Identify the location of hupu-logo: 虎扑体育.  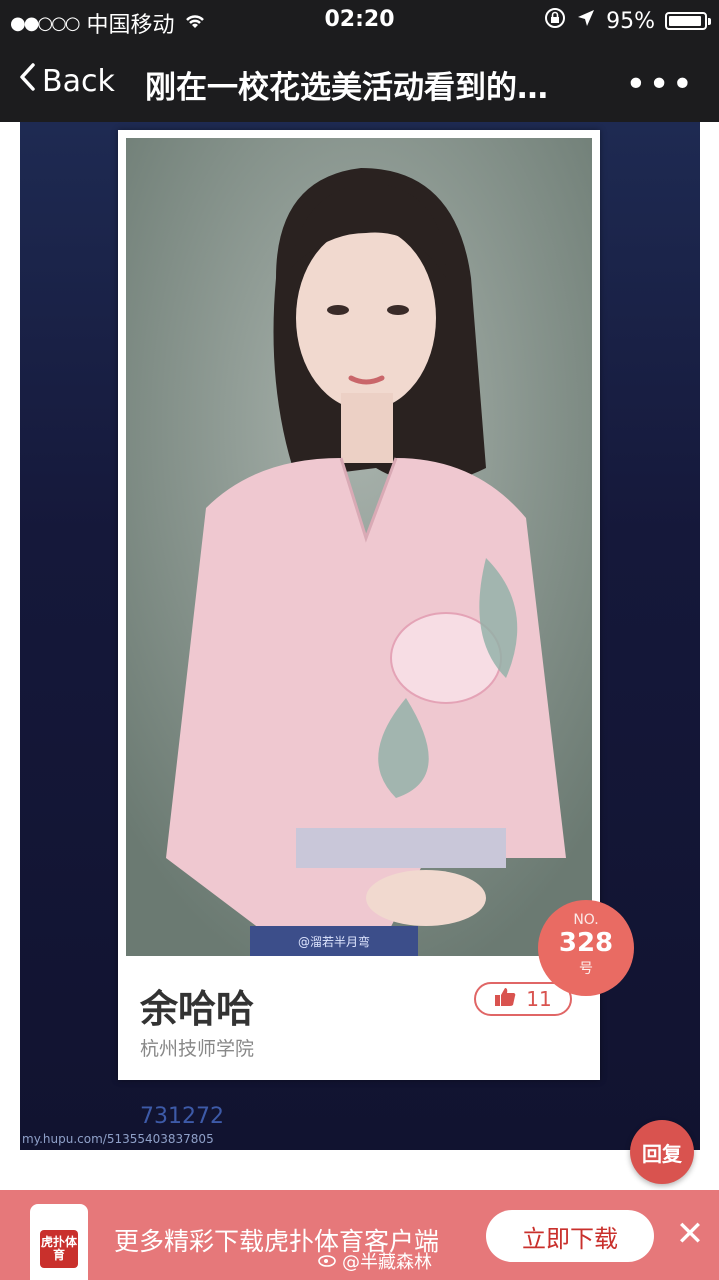
(59, 1249).